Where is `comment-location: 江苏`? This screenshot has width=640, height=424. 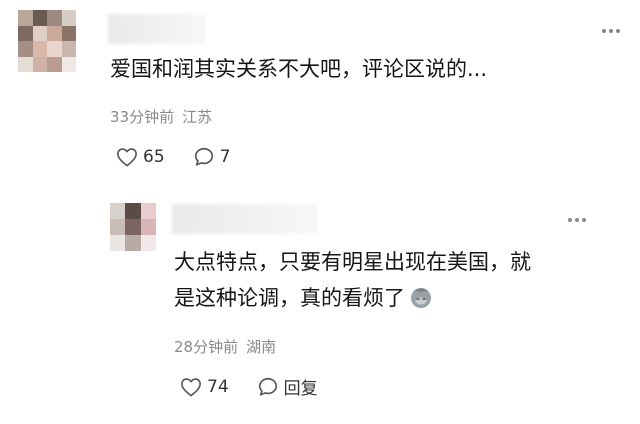
comment-location: 江苏 is located at coordinates (197, 117).